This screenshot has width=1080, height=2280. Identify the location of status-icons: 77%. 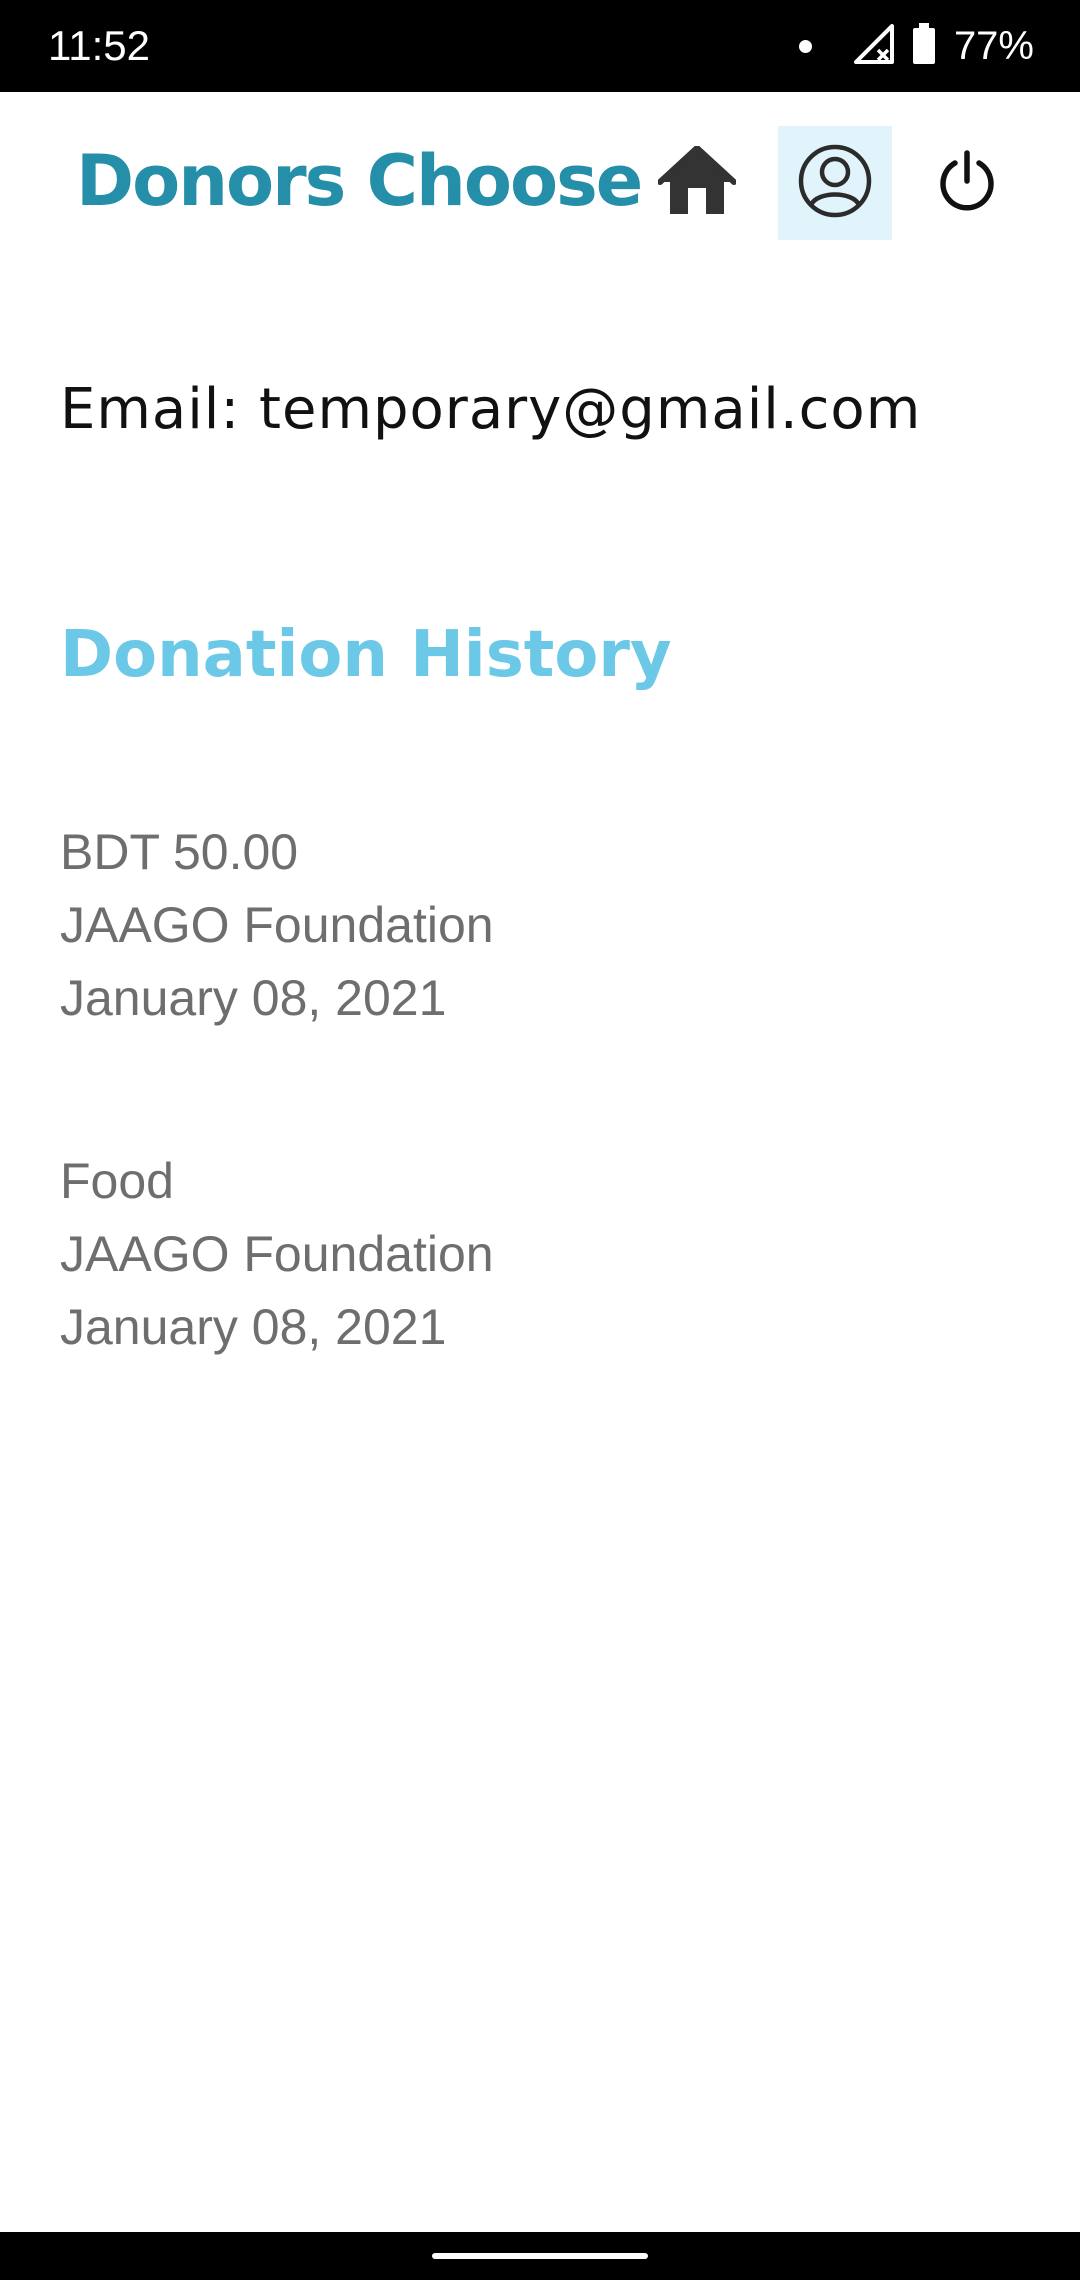
(916, 46).